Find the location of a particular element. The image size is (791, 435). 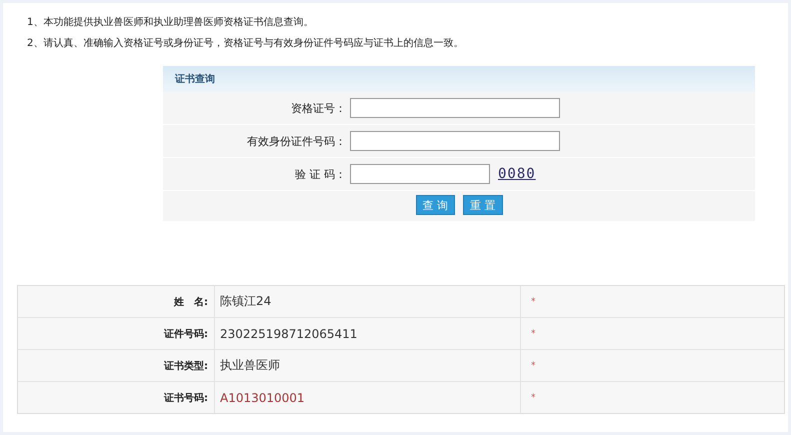

row-label: 证件号码: is located at coordinates (116, 333).